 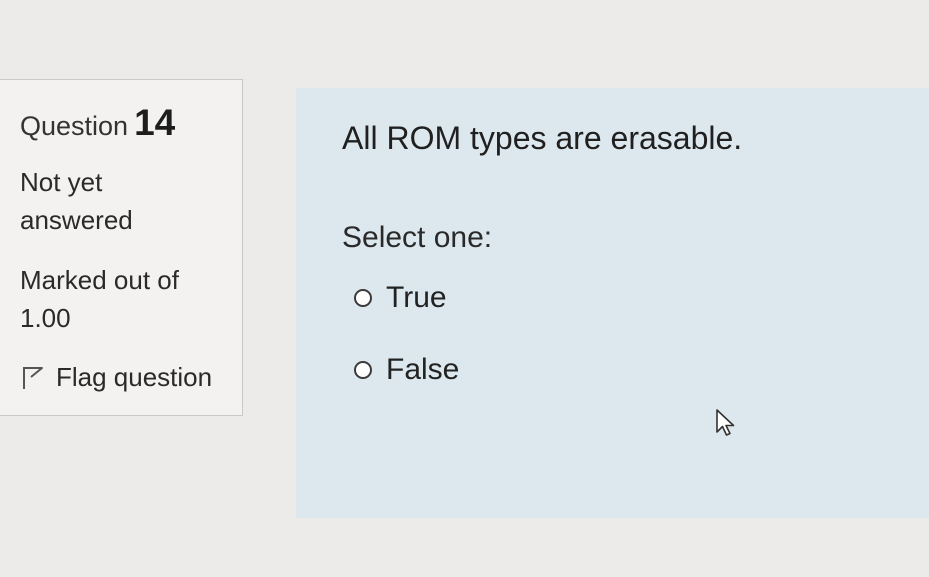 What do you see at coordinates (134, 377) in the screenshot?
I see `flag-question-label: Flag question` at bounding box center [134, 377].